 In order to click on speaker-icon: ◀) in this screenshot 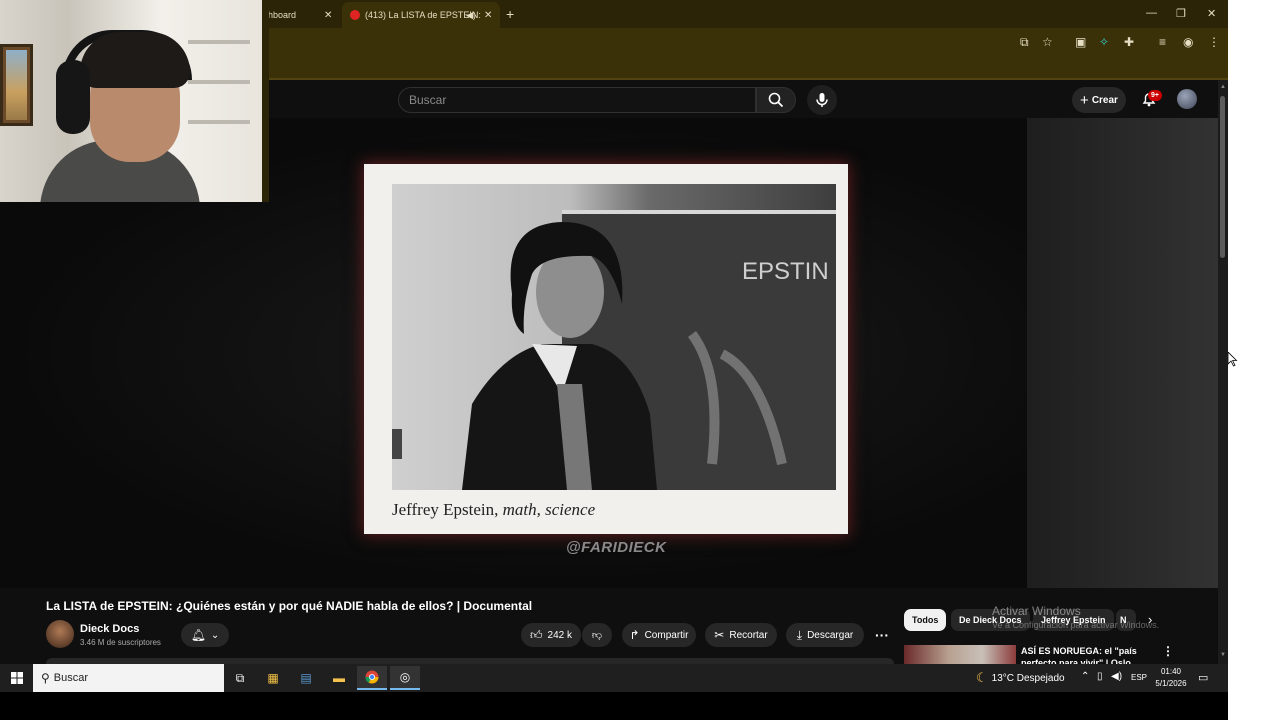, I will do `click(471, 15)`.